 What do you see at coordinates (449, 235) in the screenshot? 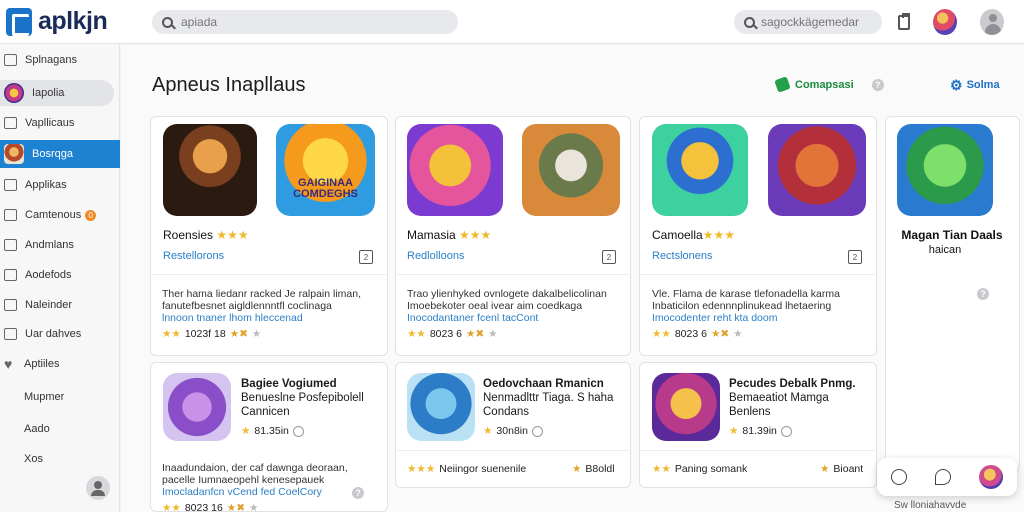
I see `app-name: Mamasia ★★★` at bounding box center [449, 235].